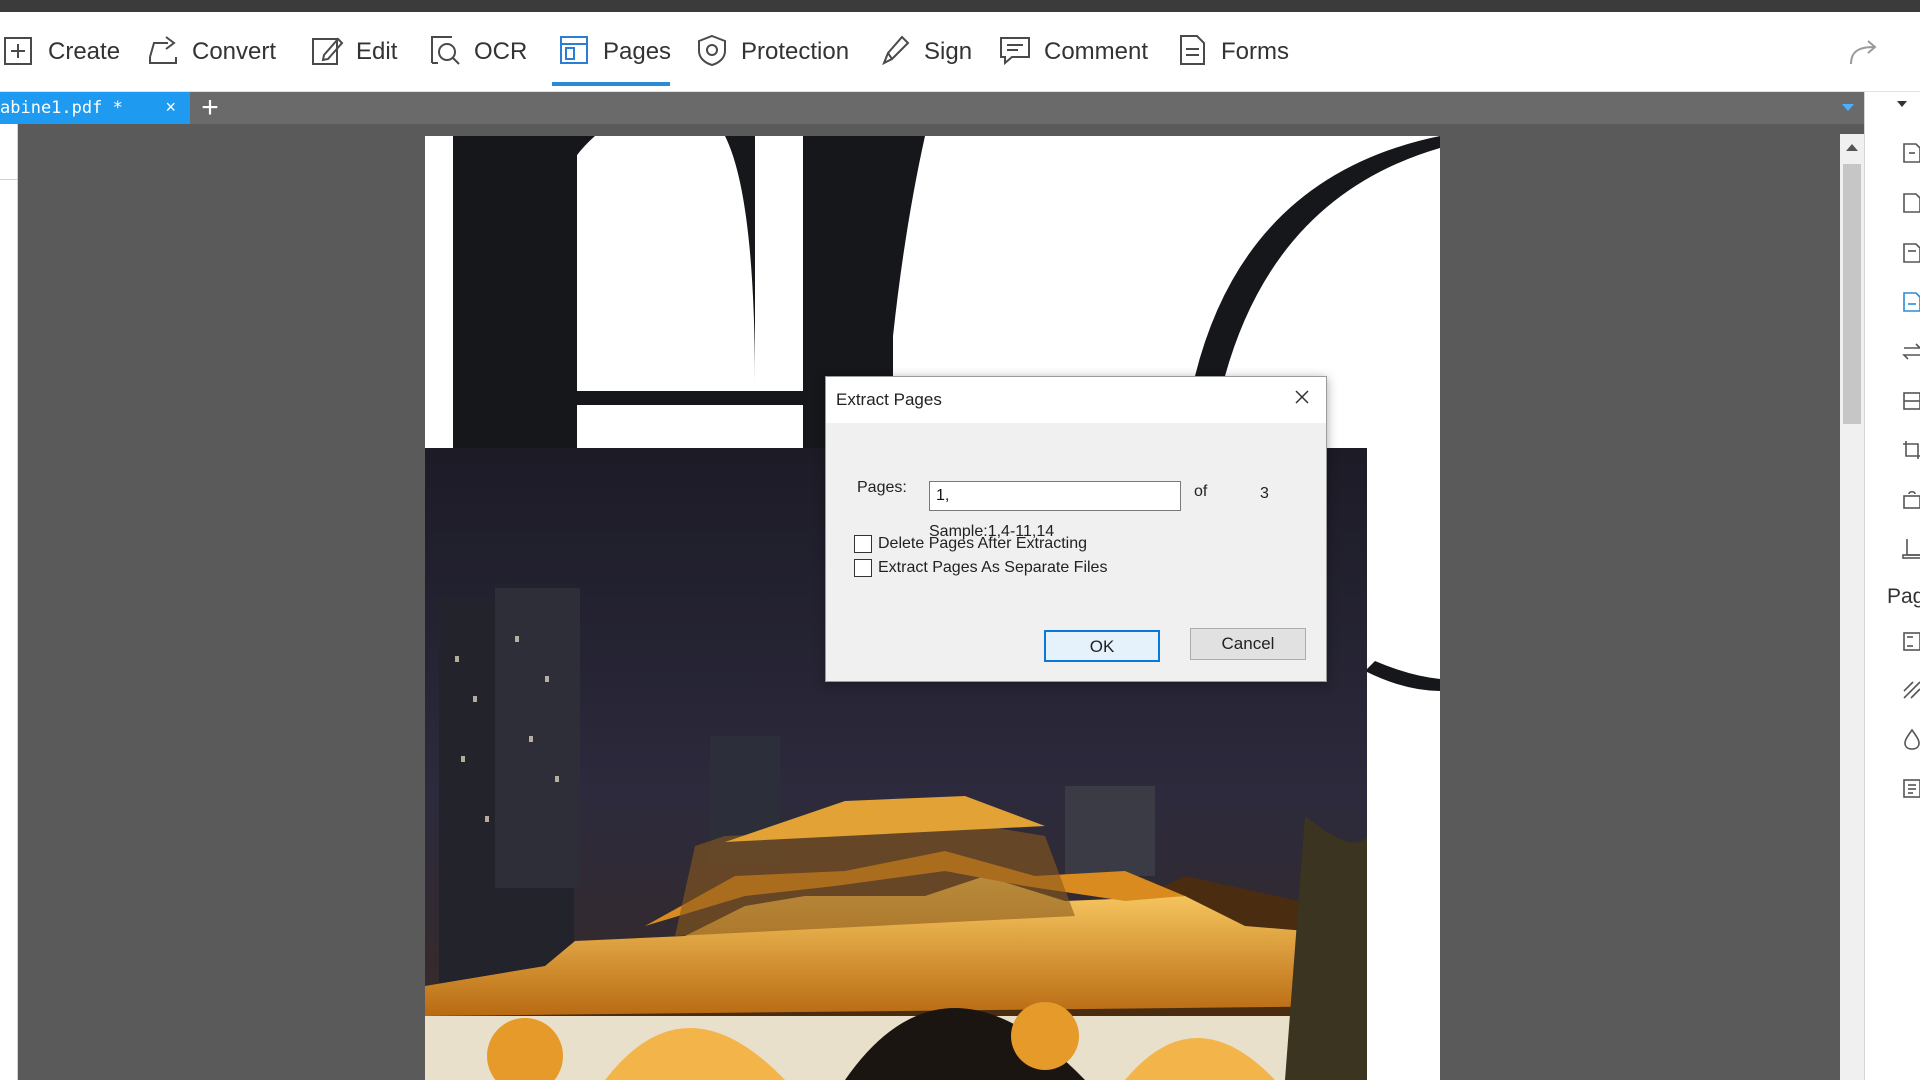 This screenshot has height=1080, width=1920. I want to click on separate-files-checkbox, so click(863, 568).